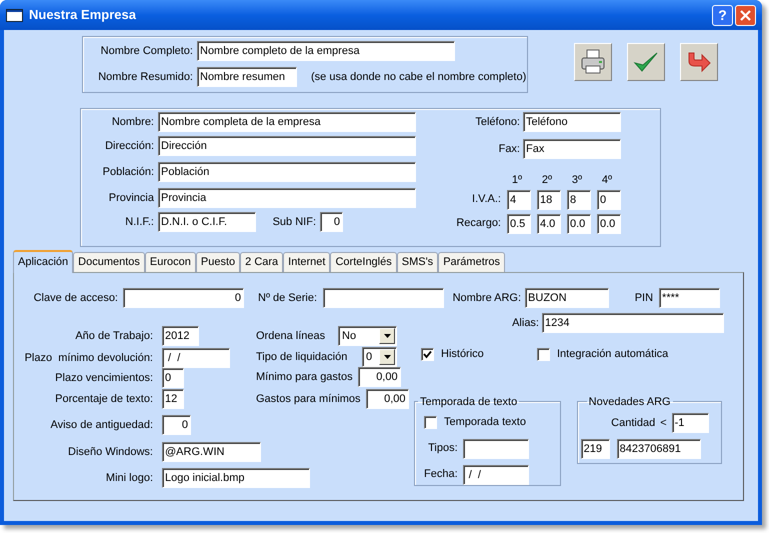 The width and height of the screenshot is (769, 533). I want to click on field-label: Nº de Serie:, so click(288, 298).